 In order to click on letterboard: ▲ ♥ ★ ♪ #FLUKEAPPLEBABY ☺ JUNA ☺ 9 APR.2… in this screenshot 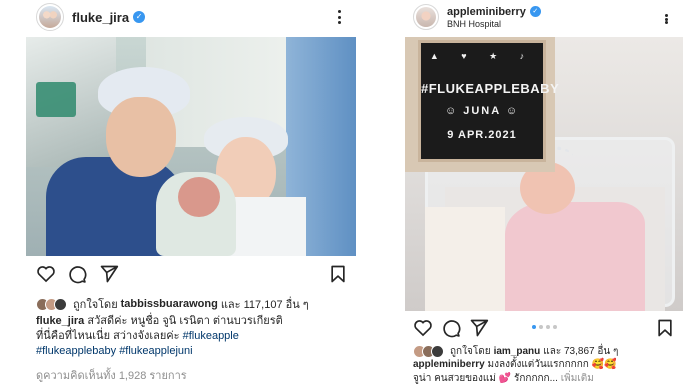, I will do `click(482, 104)`.